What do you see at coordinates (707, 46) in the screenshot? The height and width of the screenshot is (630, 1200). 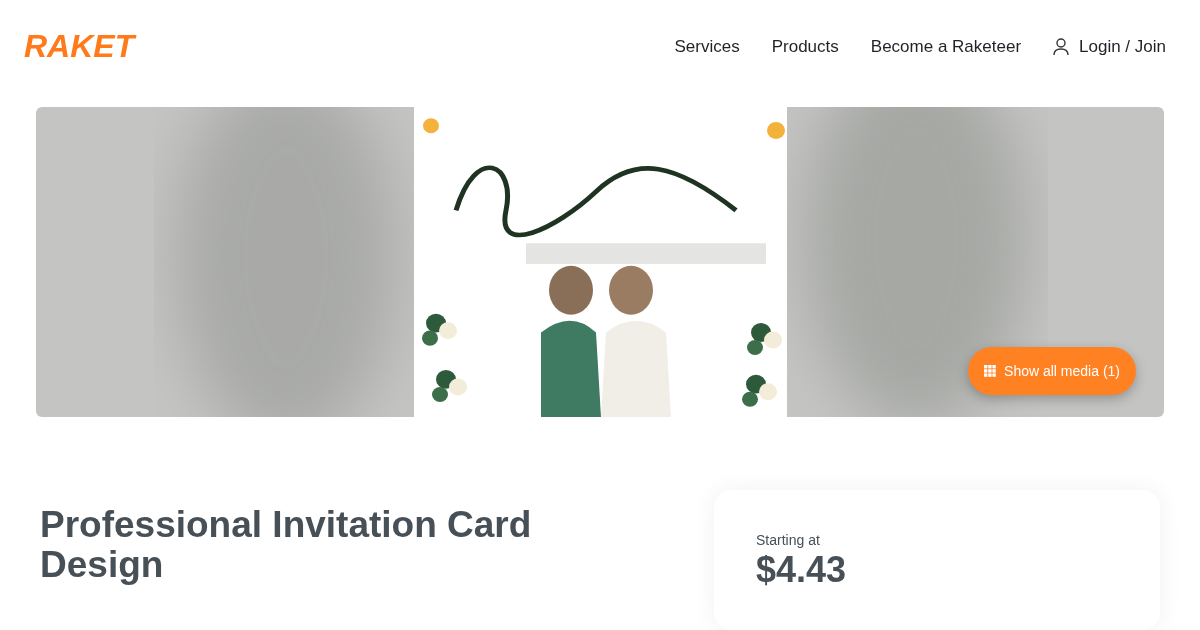 I see `nav-link: Services` at bounding box center [707, 46].